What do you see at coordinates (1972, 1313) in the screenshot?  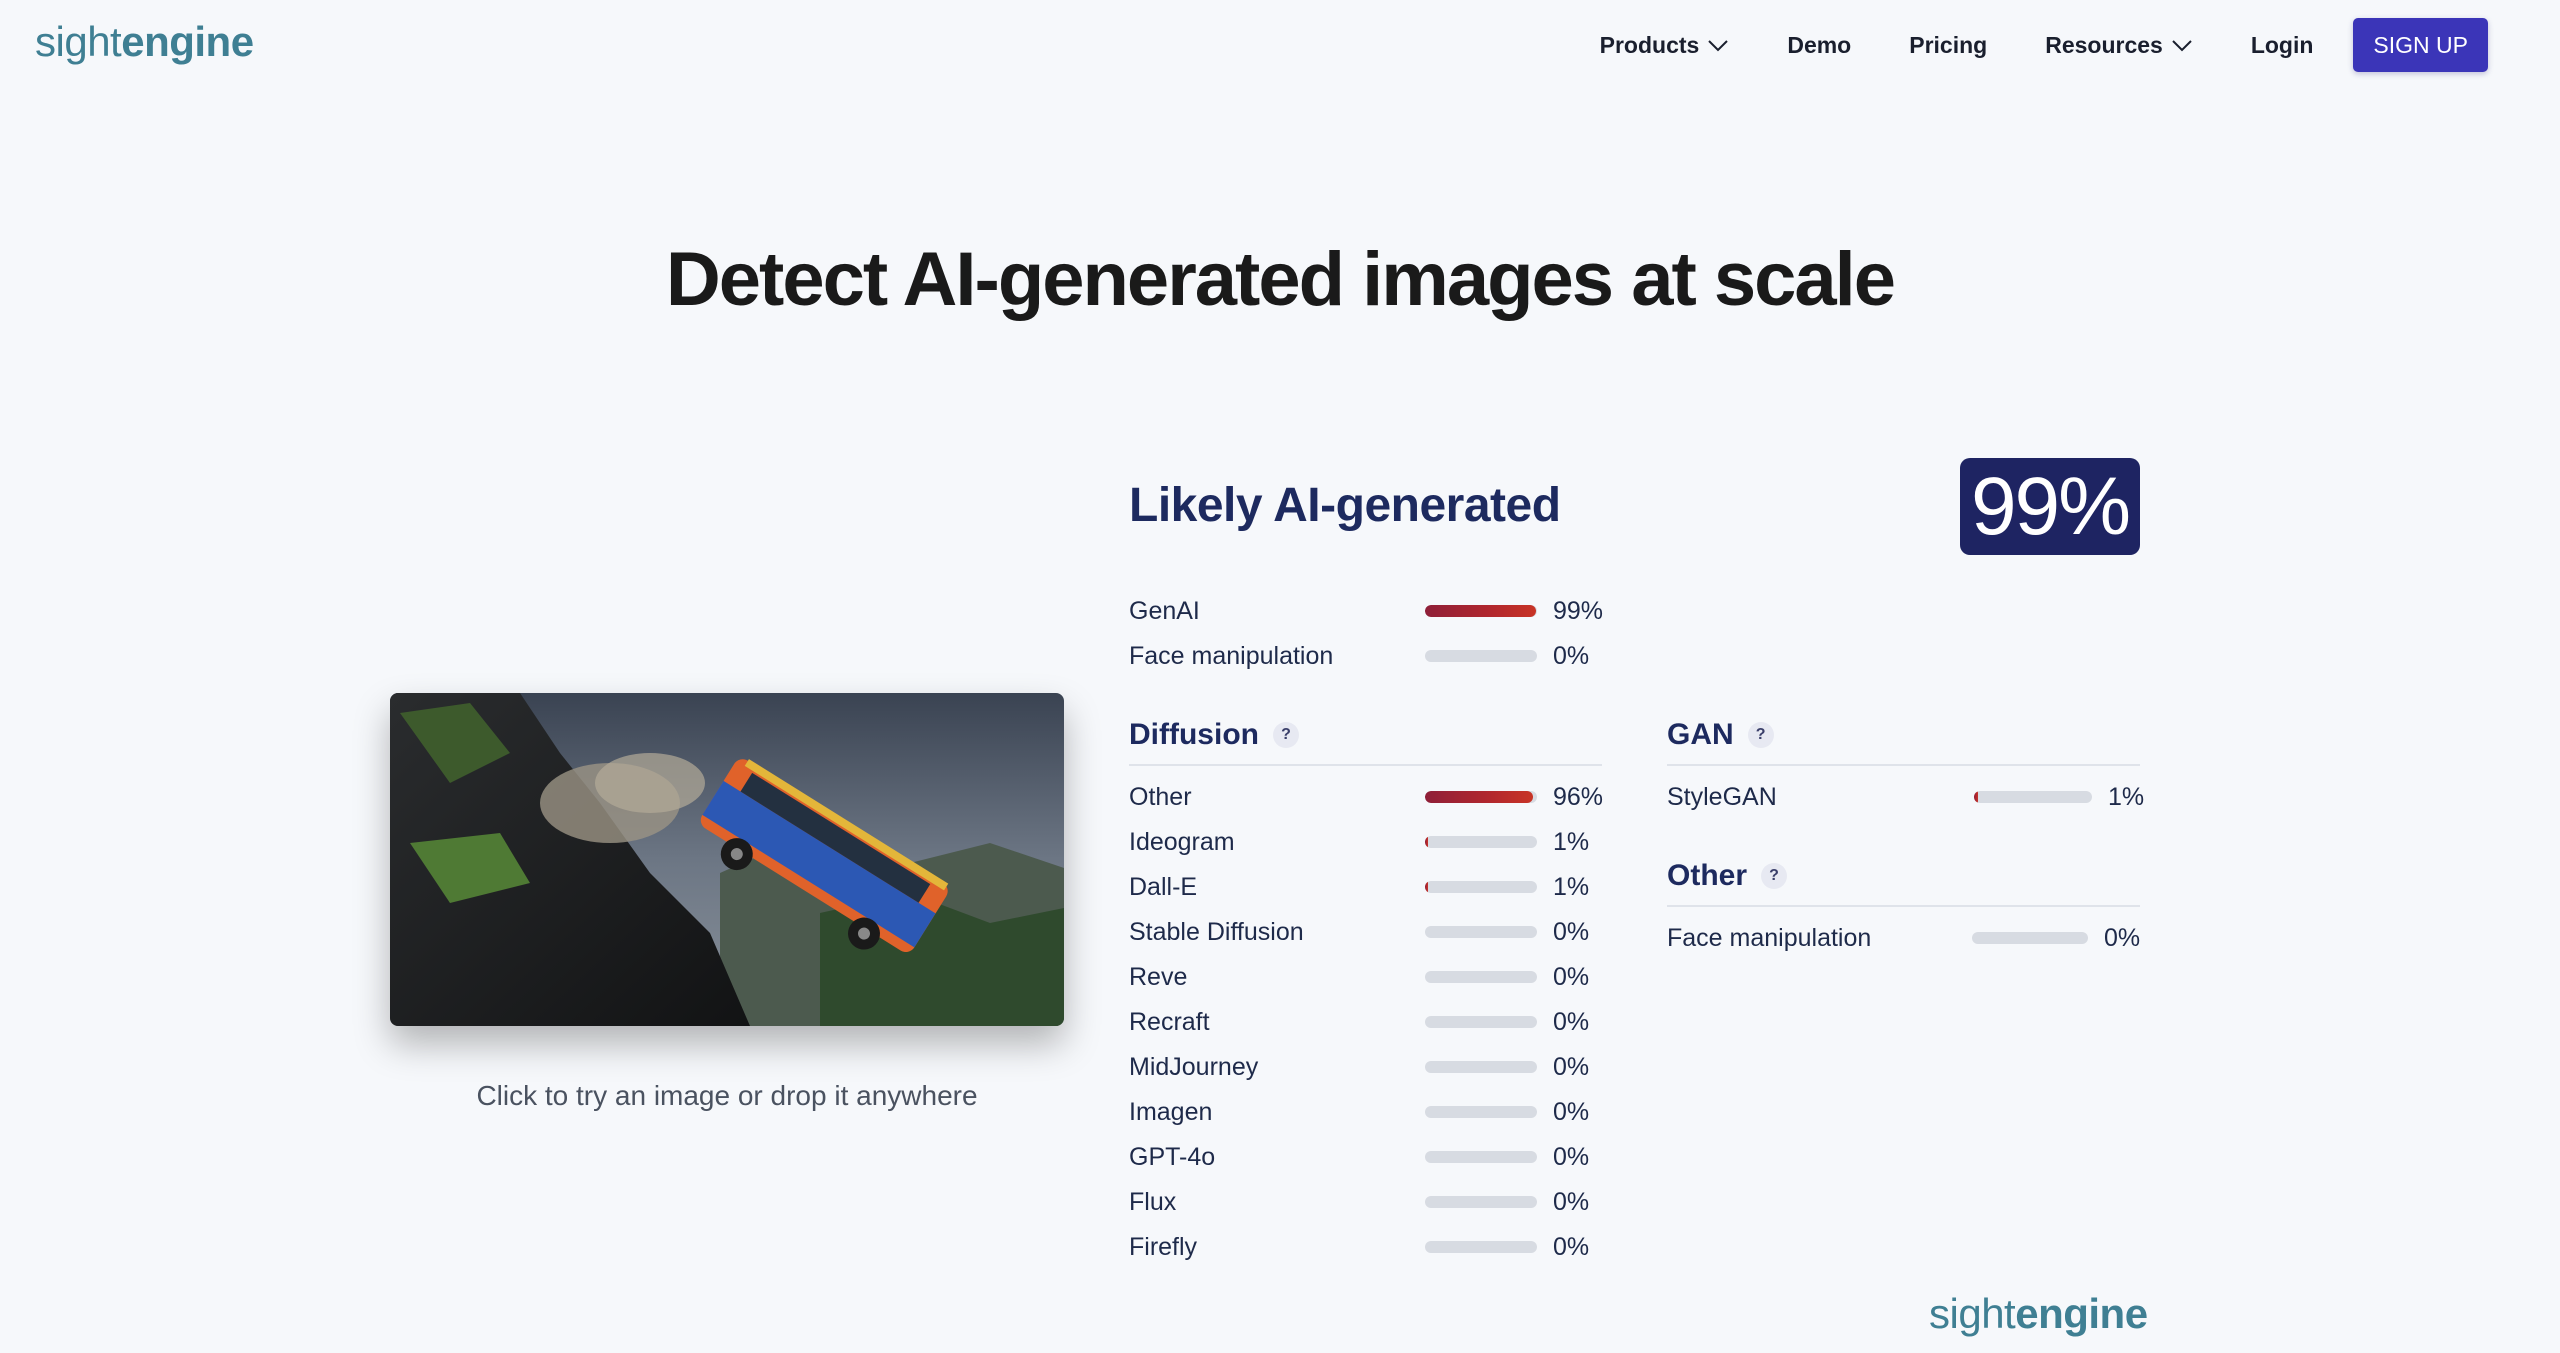 I see `footer-logo-part1: sight` at bounding box center [1972, 1313].